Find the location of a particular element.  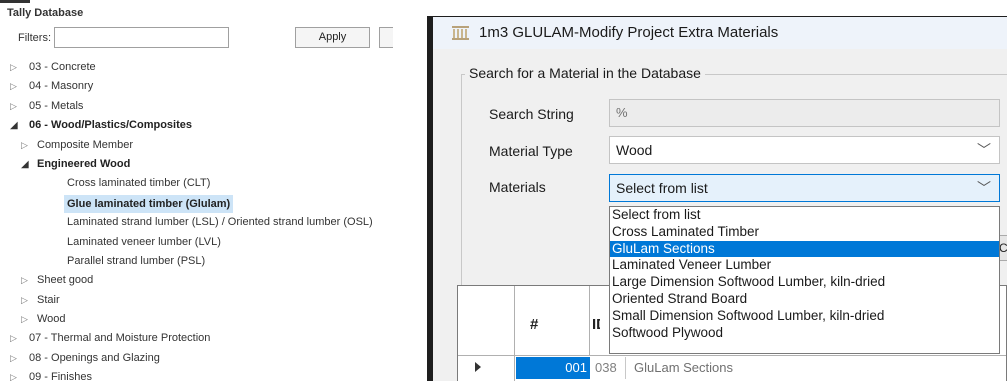

tree-item: ▷ 05 - Metals is located at coordinates (196, 106).